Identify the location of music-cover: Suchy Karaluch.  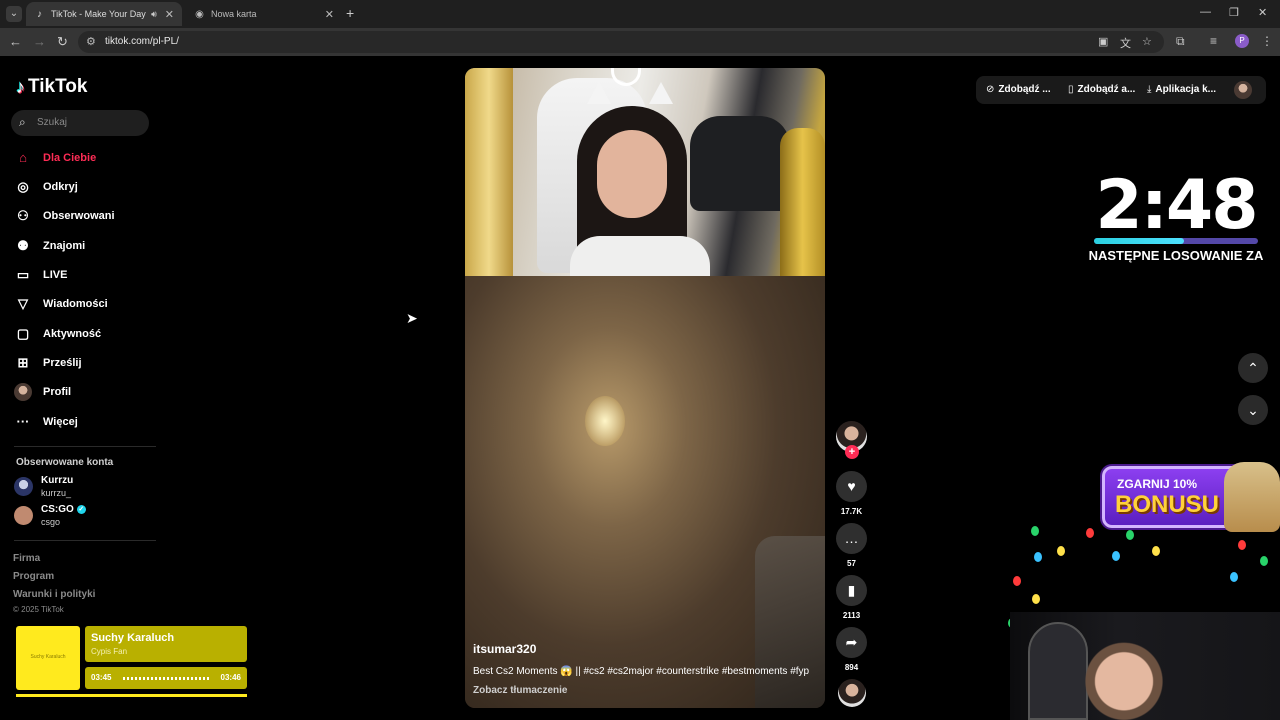
(48, 658).